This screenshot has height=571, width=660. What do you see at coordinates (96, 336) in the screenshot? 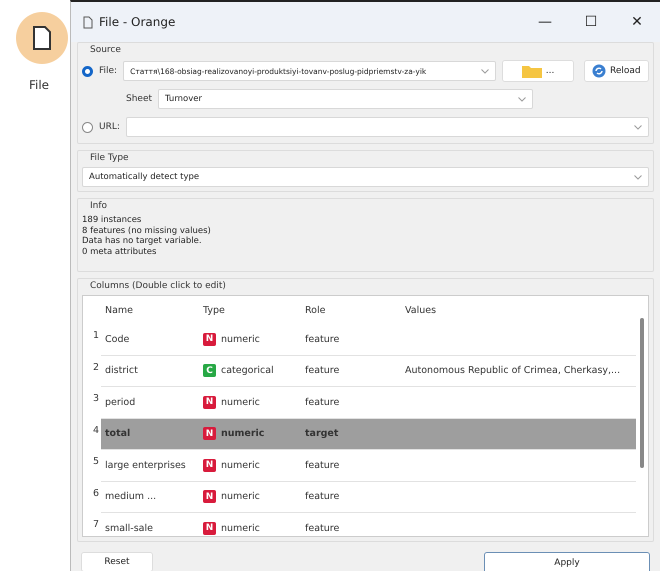
I see `row-number: 1` at bounding box center [96, 336].